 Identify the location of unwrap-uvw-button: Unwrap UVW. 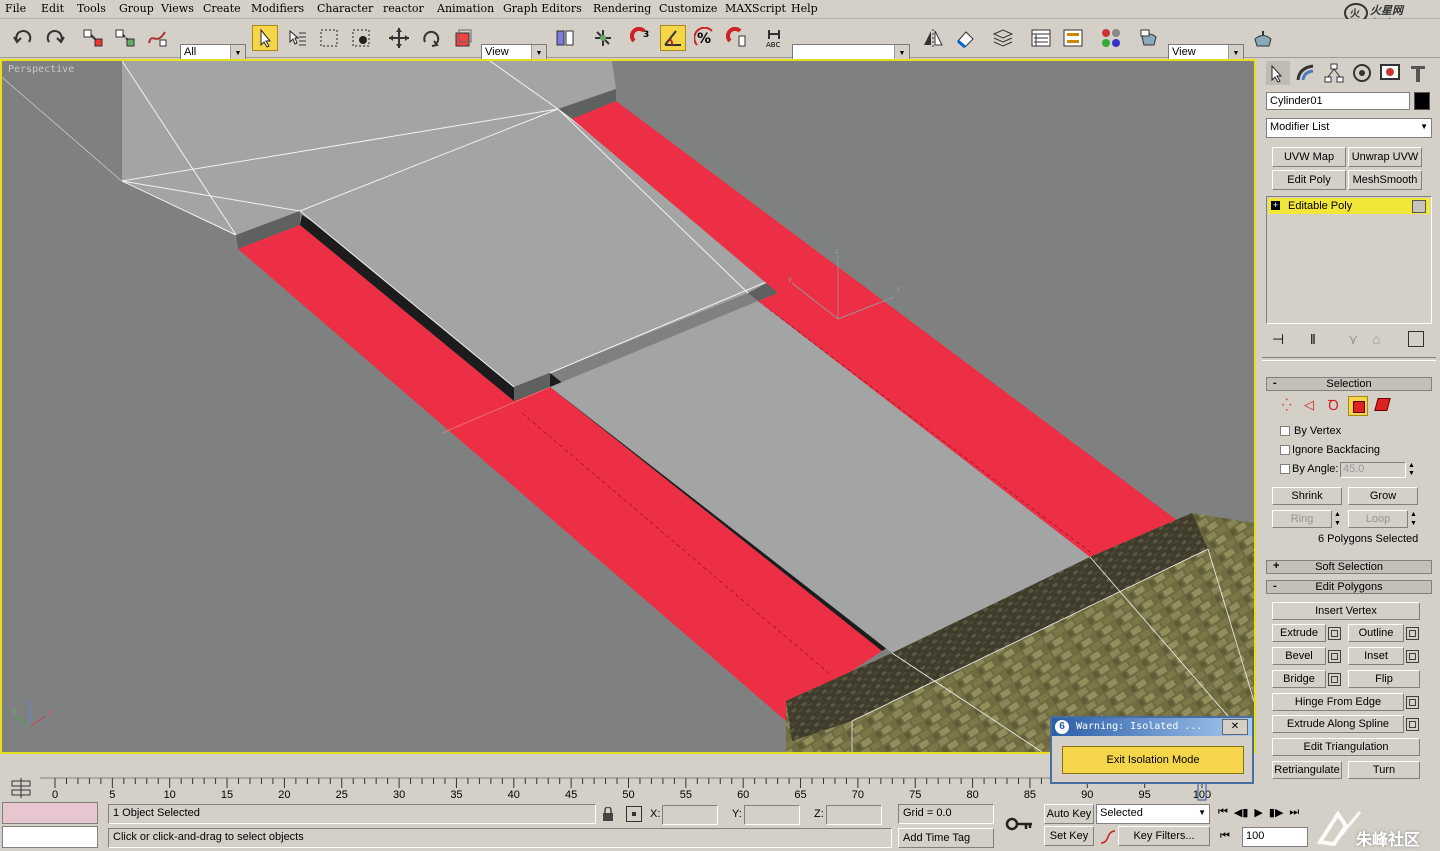
(1385, 157).